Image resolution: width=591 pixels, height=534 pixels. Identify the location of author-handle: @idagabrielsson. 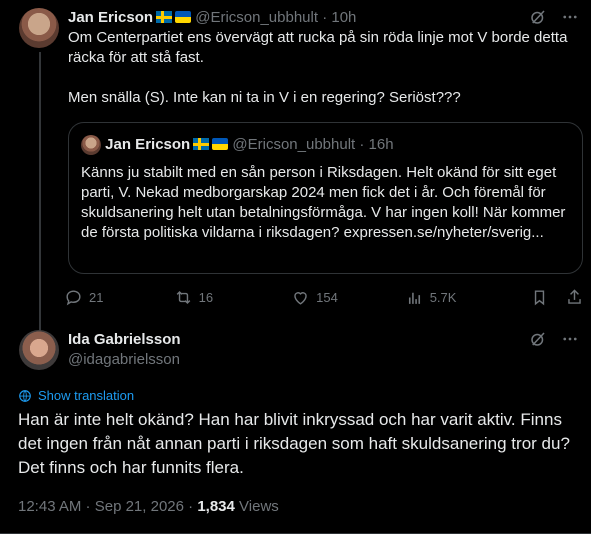
(124, 360).